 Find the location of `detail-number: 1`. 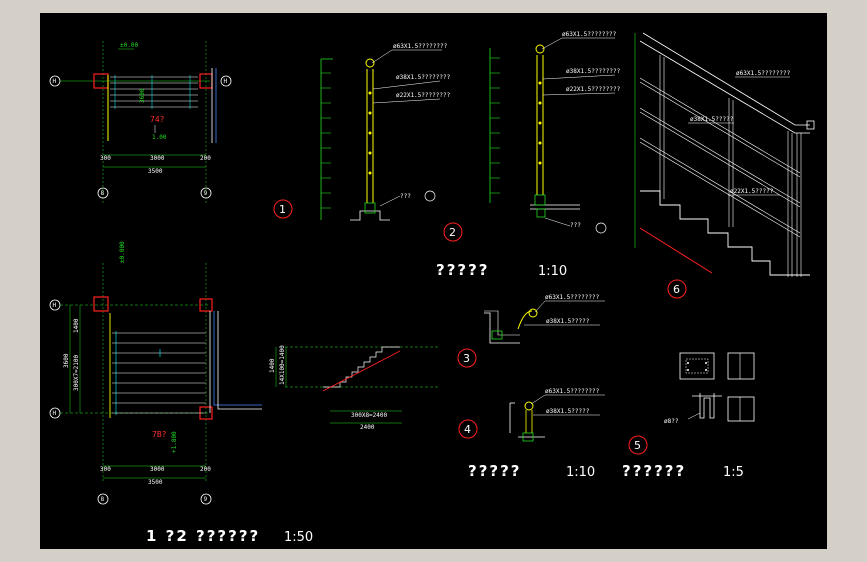

detail-number: 1 is located at coordinates (282, 209).